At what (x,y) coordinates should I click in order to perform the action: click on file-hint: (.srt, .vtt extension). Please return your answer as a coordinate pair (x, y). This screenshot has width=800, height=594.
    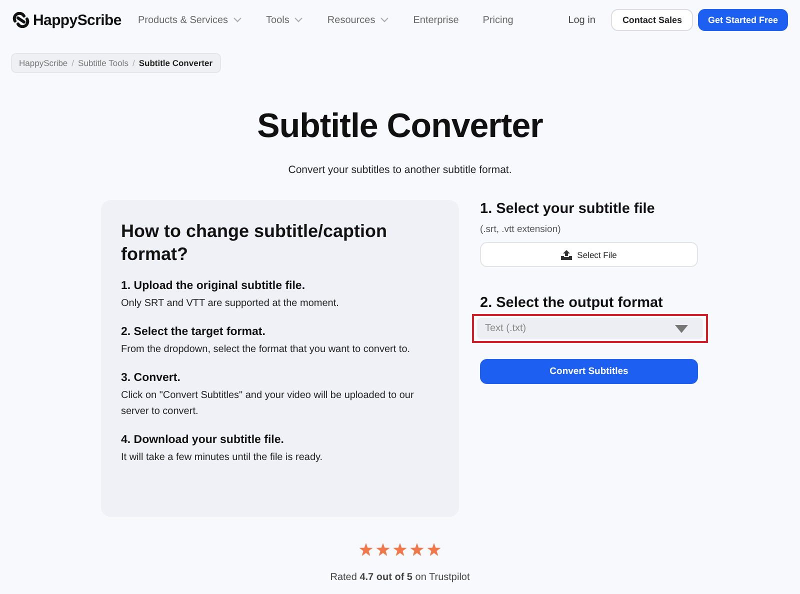
    Looking at the image, I should click on (521, 229).